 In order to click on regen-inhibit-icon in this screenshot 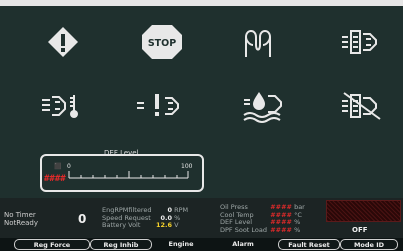, I will do `click(362, 106)`.